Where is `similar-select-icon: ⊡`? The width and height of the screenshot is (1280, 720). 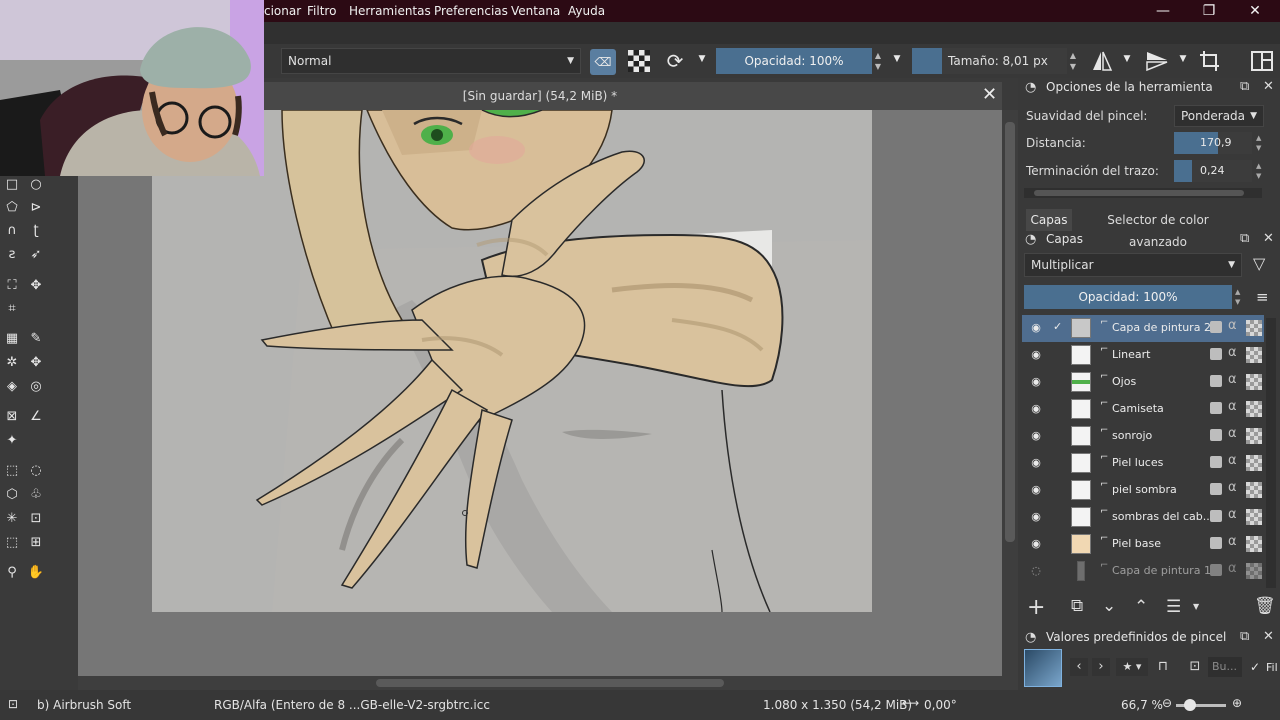 similar-select-icon: ⊡ is located at coordinates (36, 519).